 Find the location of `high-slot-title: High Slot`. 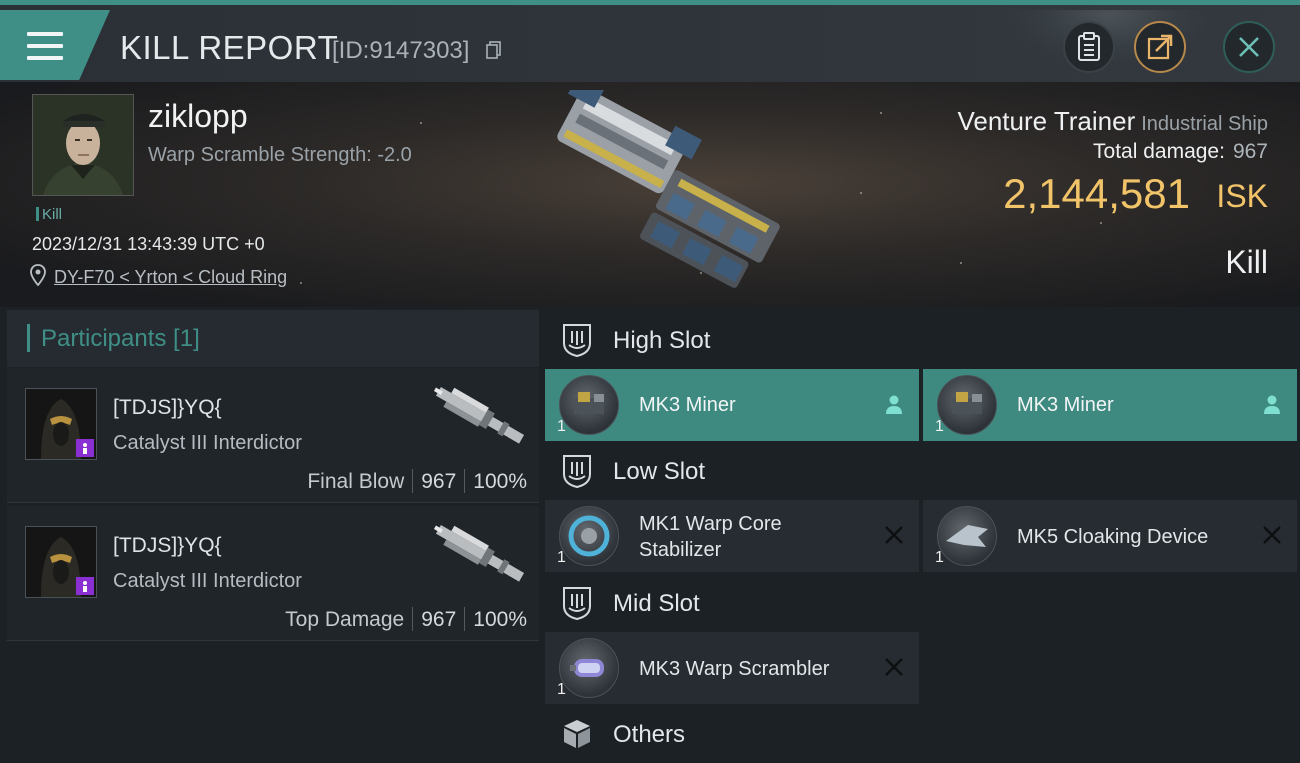

high-slot-title: High Slot is located at coordinates (662, 340).